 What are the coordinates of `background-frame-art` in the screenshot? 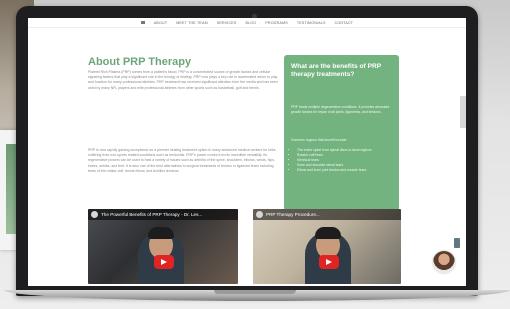 It's located at (11, 189).